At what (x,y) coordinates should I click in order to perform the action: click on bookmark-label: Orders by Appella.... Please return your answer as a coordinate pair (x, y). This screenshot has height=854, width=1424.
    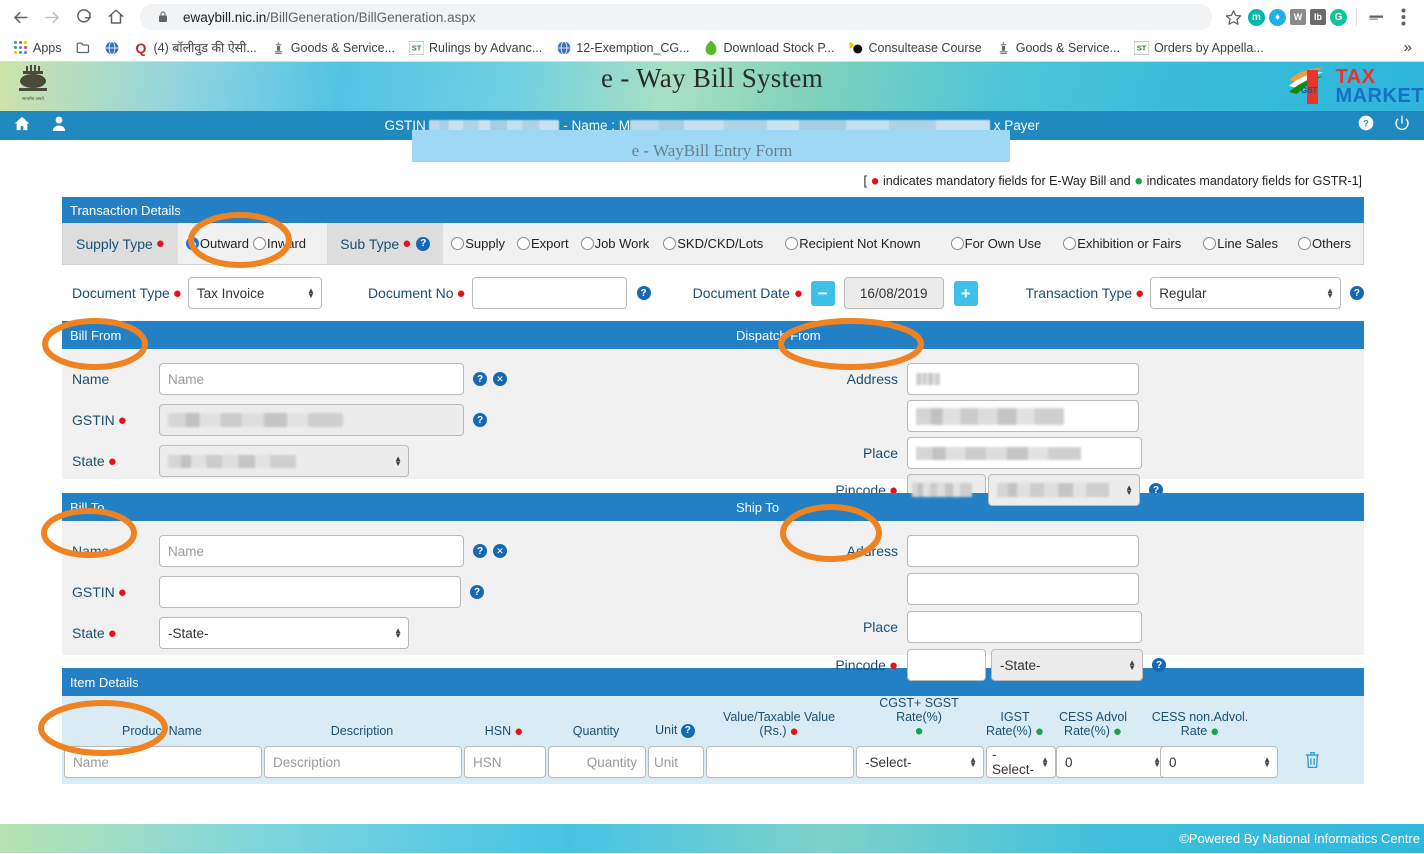
    Looking at the image, I should click on (1208, 47).